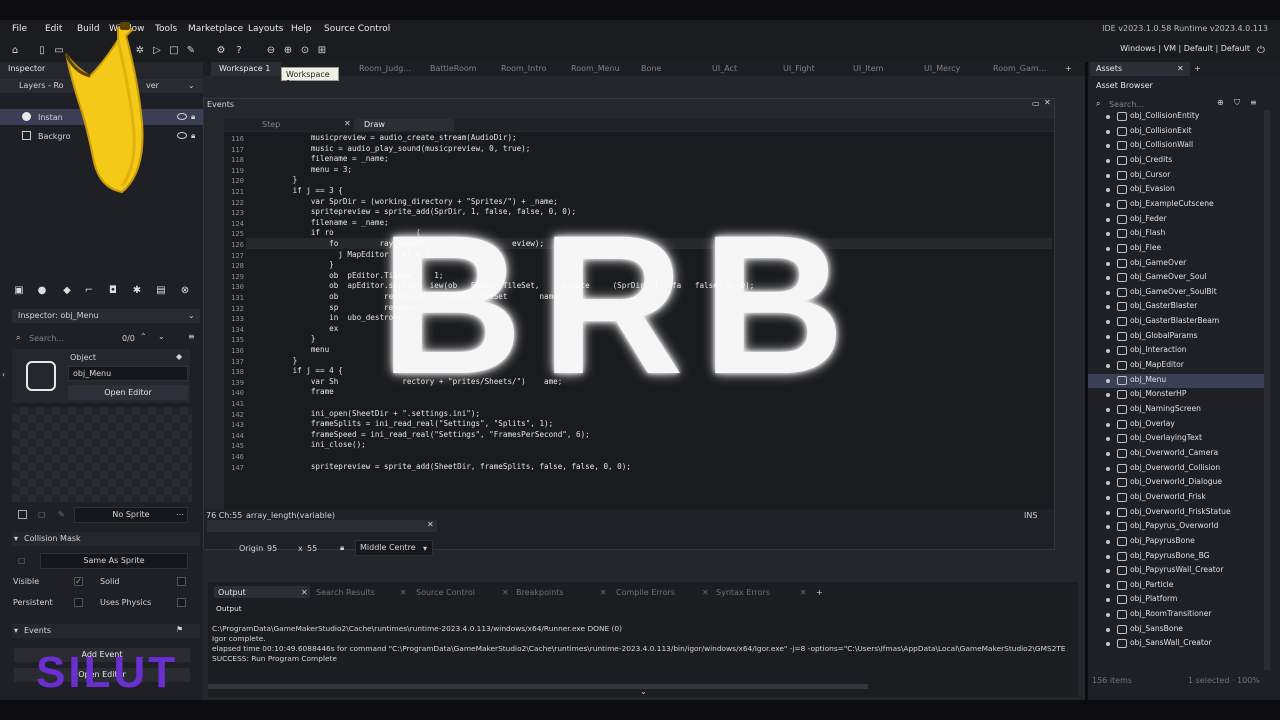  What do you see at coordinates (651, 68) in the screenshot?
I see `room-tab: Bone` at bounding box center [651, 68].